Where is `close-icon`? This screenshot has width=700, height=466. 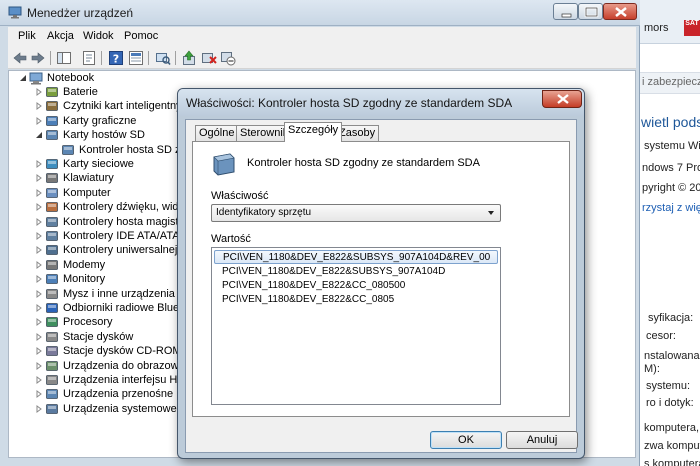
close-icon is located at coordinates (563, 99).